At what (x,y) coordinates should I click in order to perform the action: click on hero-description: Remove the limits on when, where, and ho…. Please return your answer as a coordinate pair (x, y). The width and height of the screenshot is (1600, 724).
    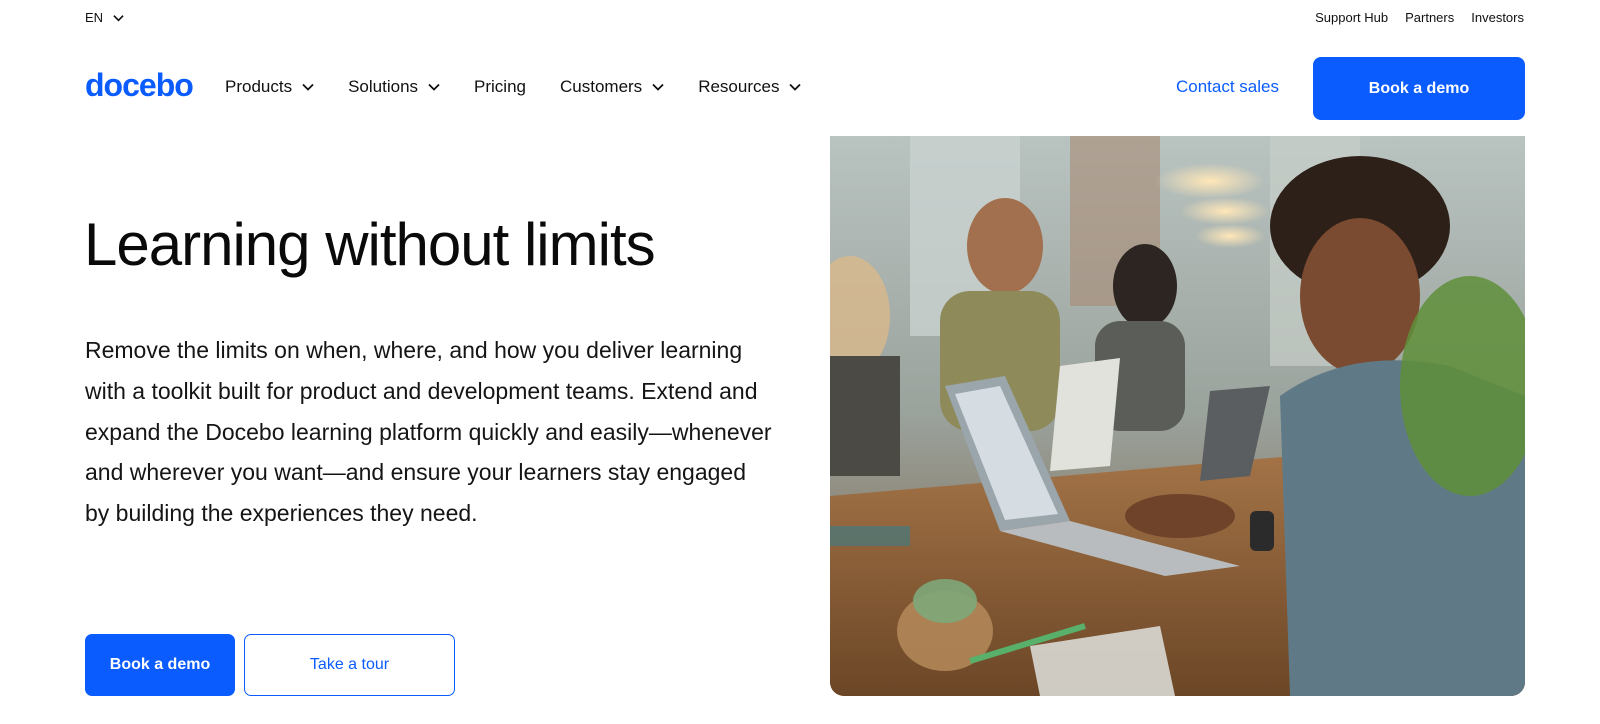
    Looking at the image, I should click on (428, 432).